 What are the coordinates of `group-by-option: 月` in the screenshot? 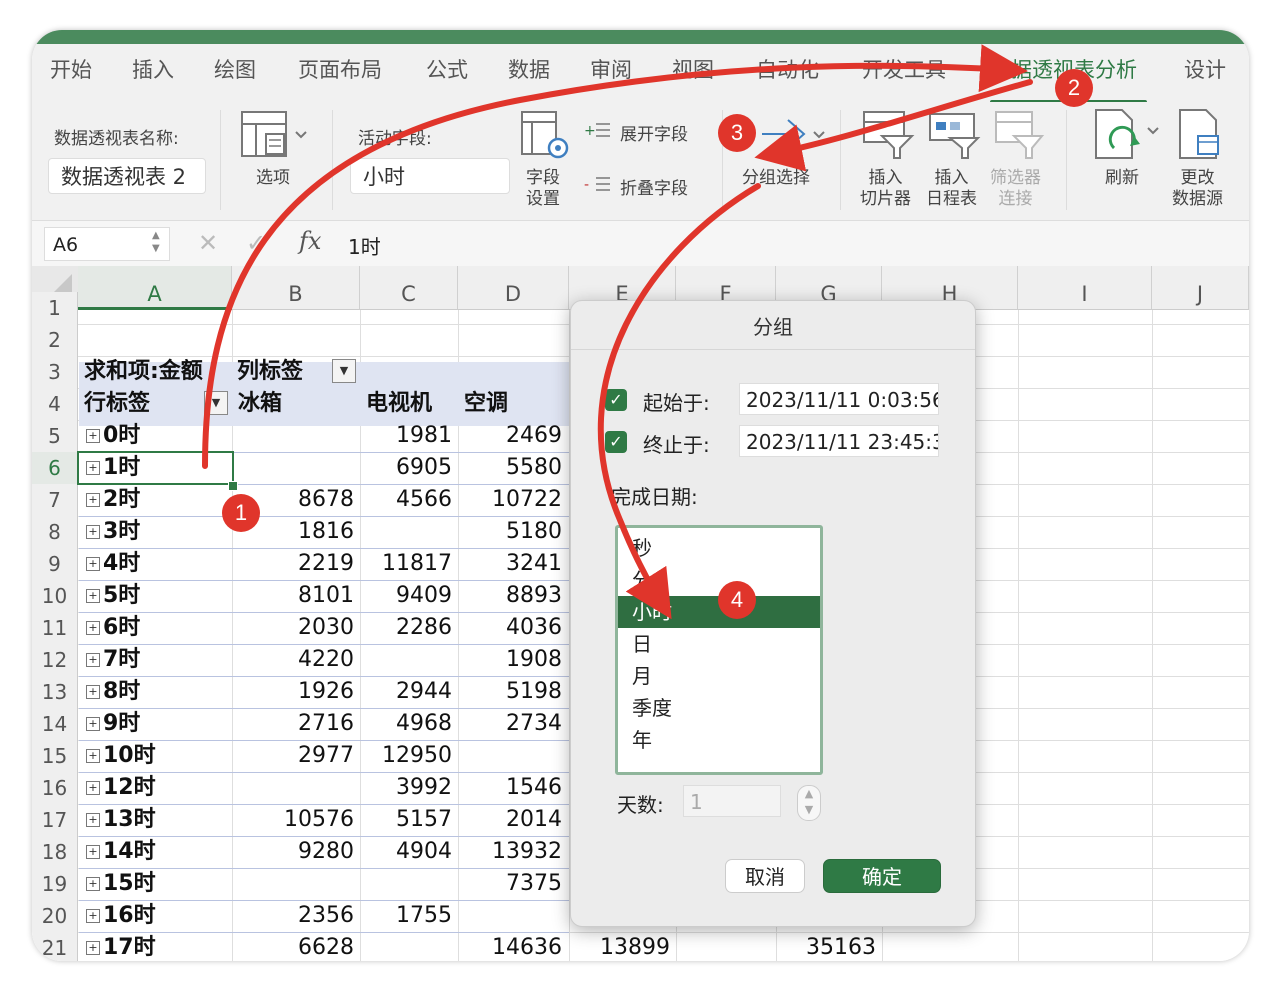 It's located at (719, 676).